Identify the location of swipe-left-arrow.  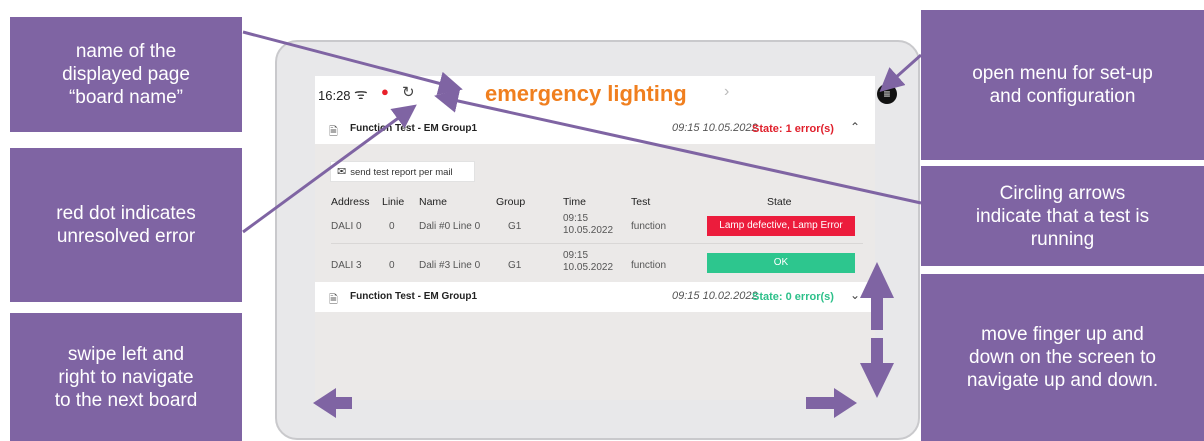
(332, 403).